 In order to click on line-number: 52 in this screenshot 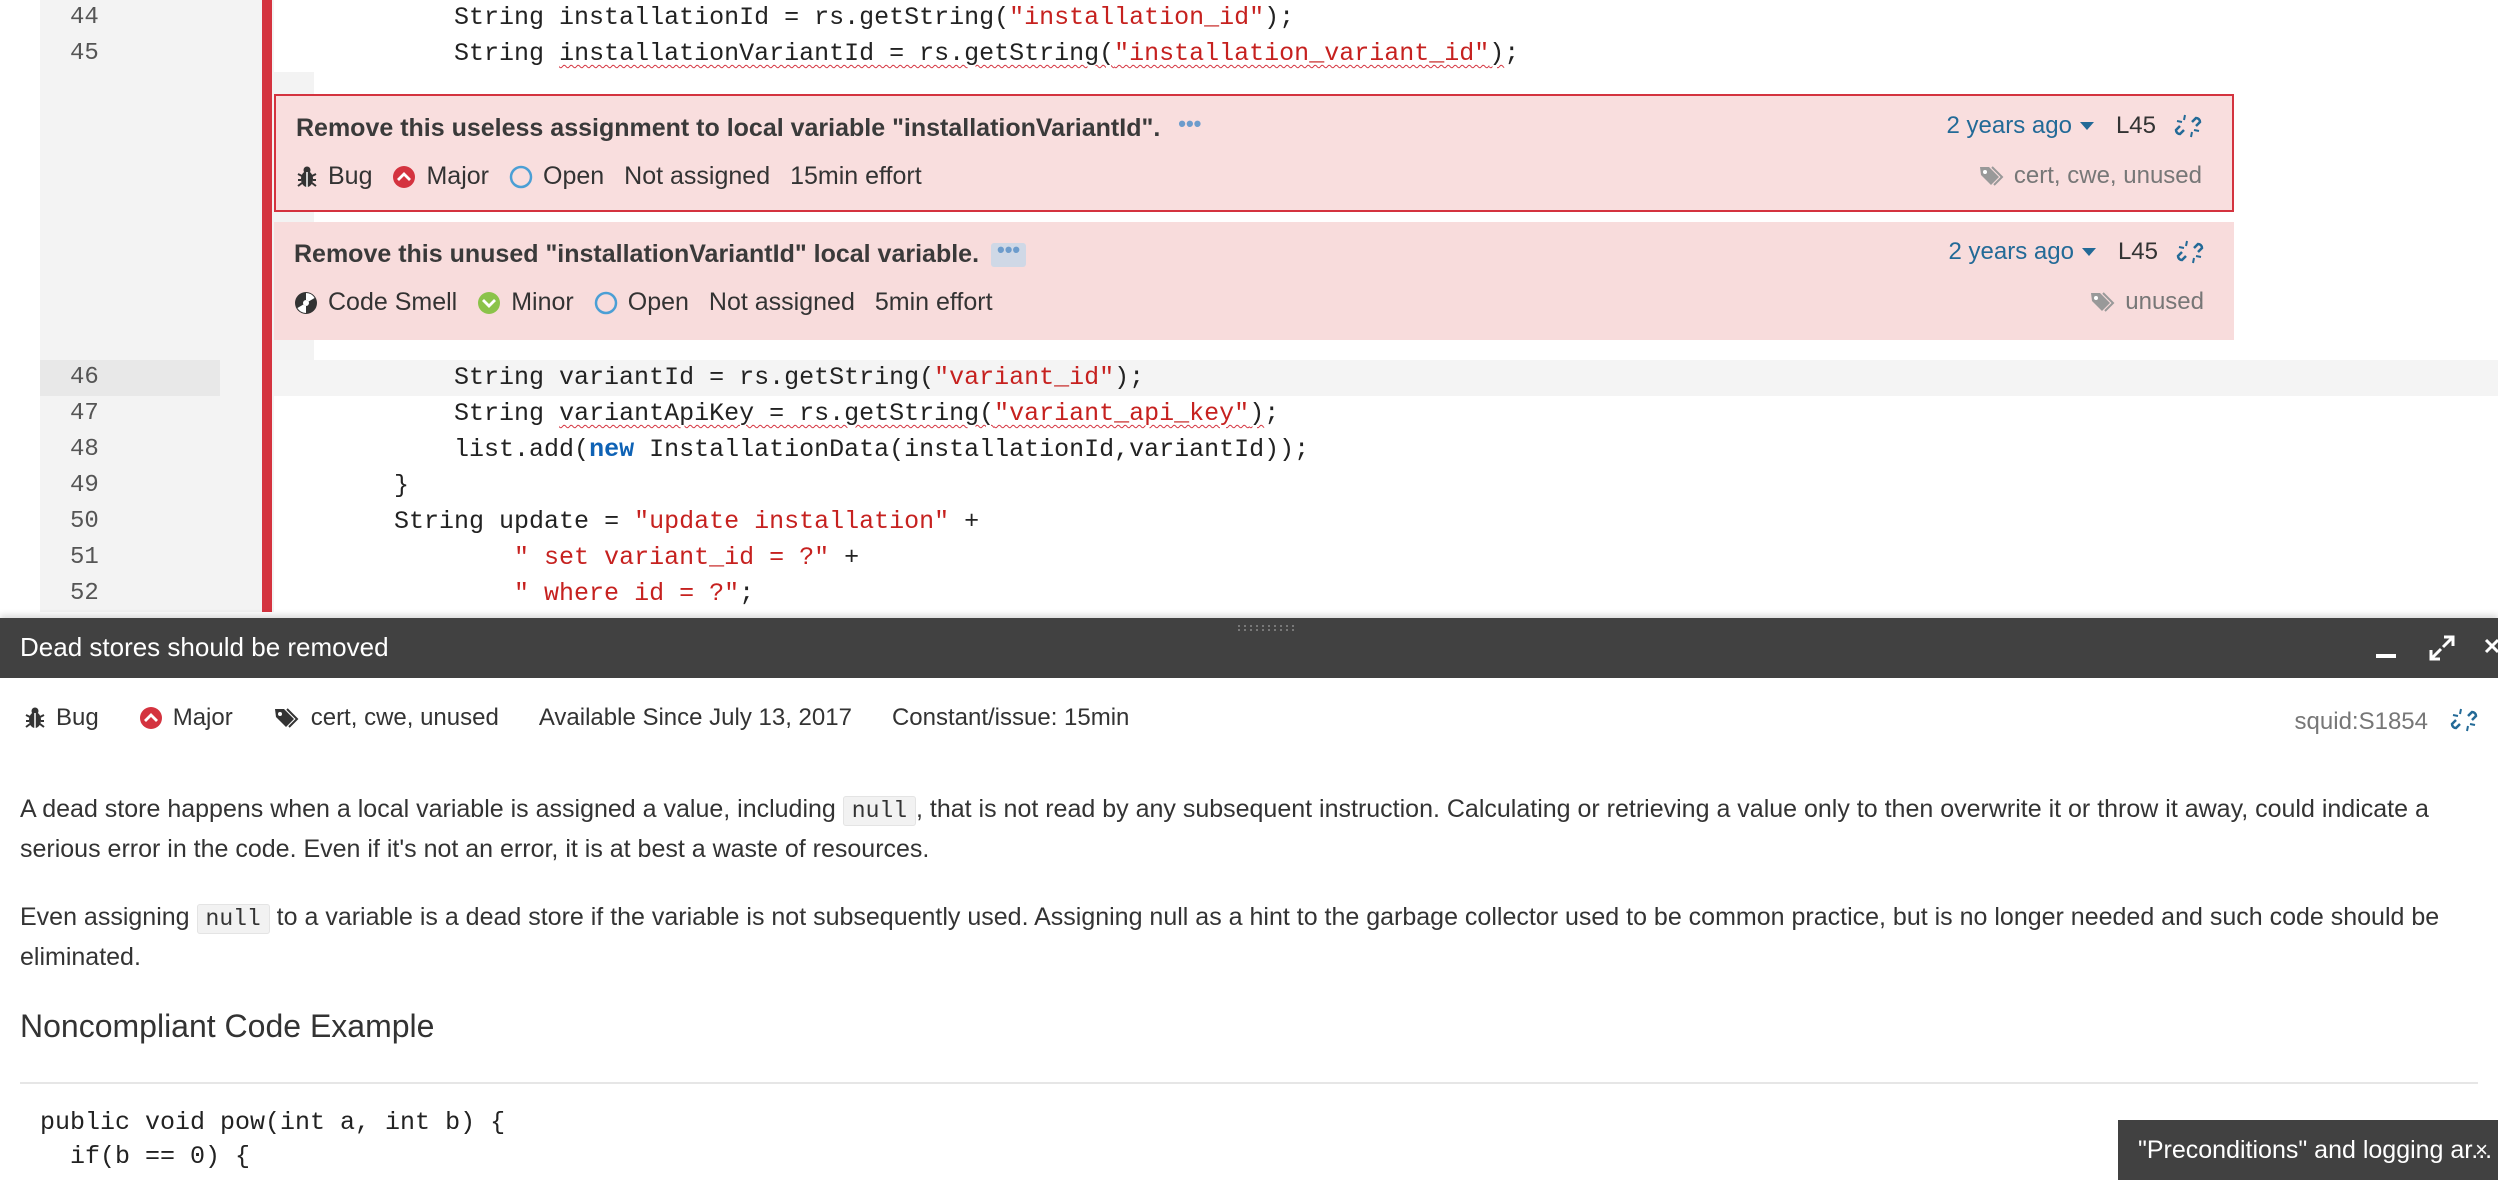, I will do `click(130, 594)`.